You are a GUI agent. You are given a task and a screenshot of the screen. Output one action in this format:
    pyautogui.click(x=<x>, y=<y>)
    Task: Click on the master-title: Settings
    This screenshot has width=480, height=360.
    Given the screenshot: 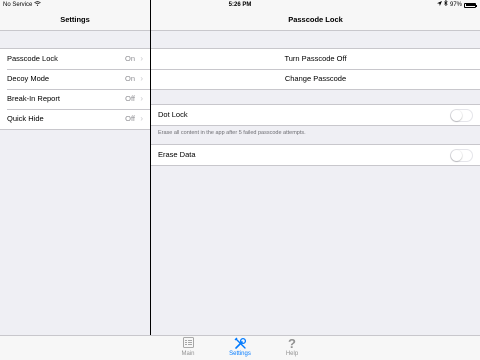 What is the action you would take?
    pyautogui.click(x=75, y=19)
    